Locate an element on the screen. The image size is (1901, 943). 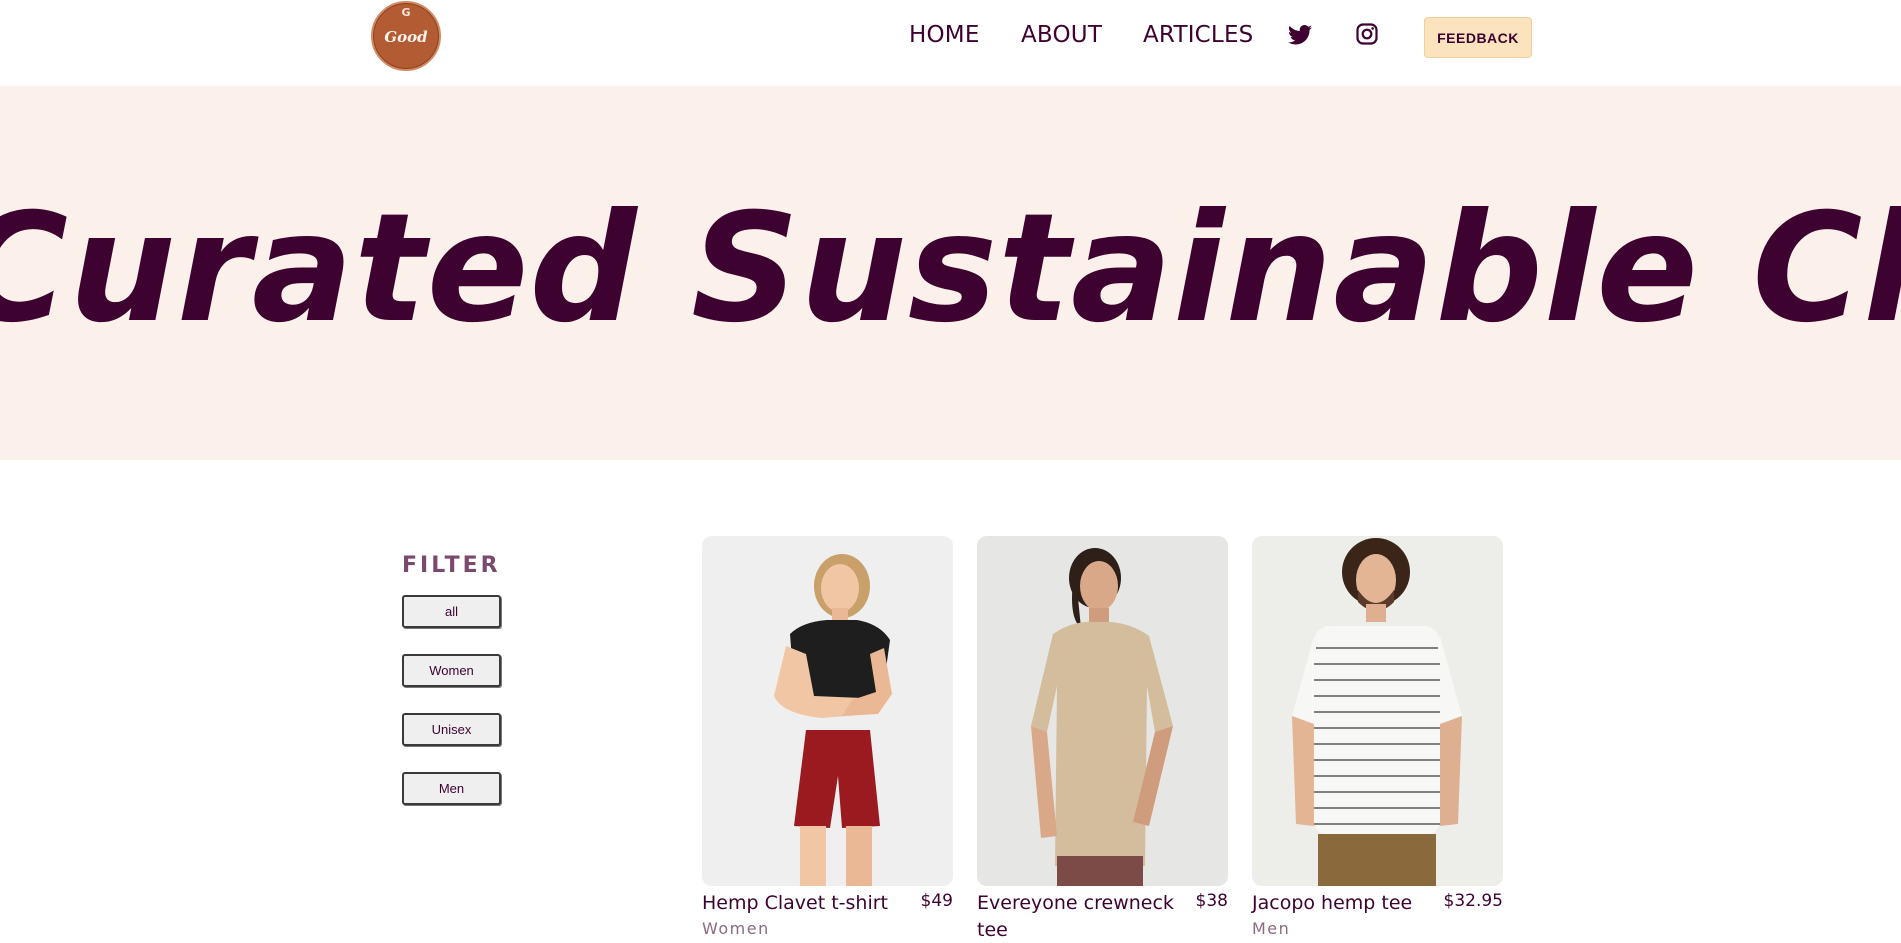
site-header: G Good HOME ABOUT ARTICLES FEEDBACK is located at coordinates (950, 43).